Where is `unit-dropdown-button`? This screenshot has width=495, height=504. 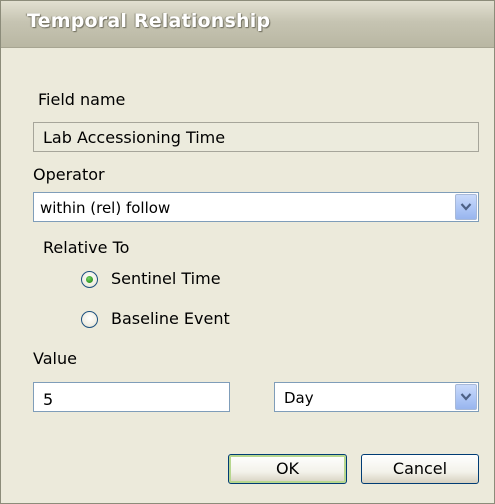 unit-dropdown-button is located at coordinates (466, 397).